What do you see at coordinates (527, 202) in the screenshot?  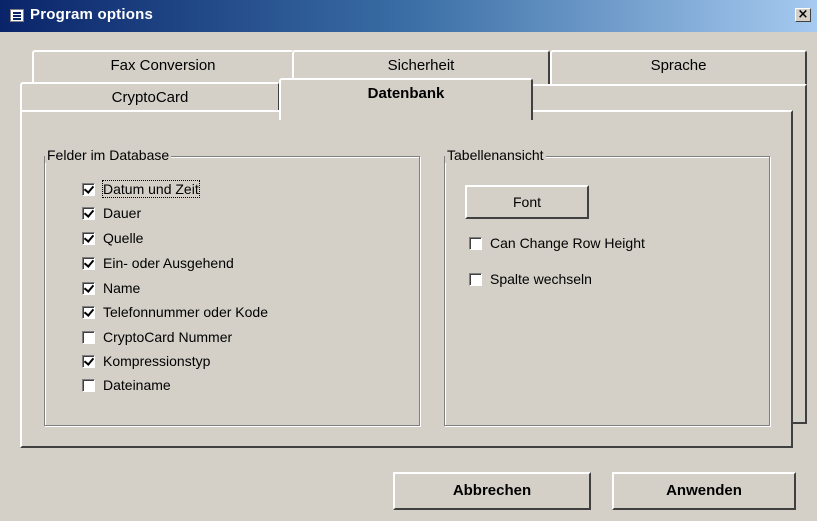 I see `font-button: Font` at bounding box center [527, 202].